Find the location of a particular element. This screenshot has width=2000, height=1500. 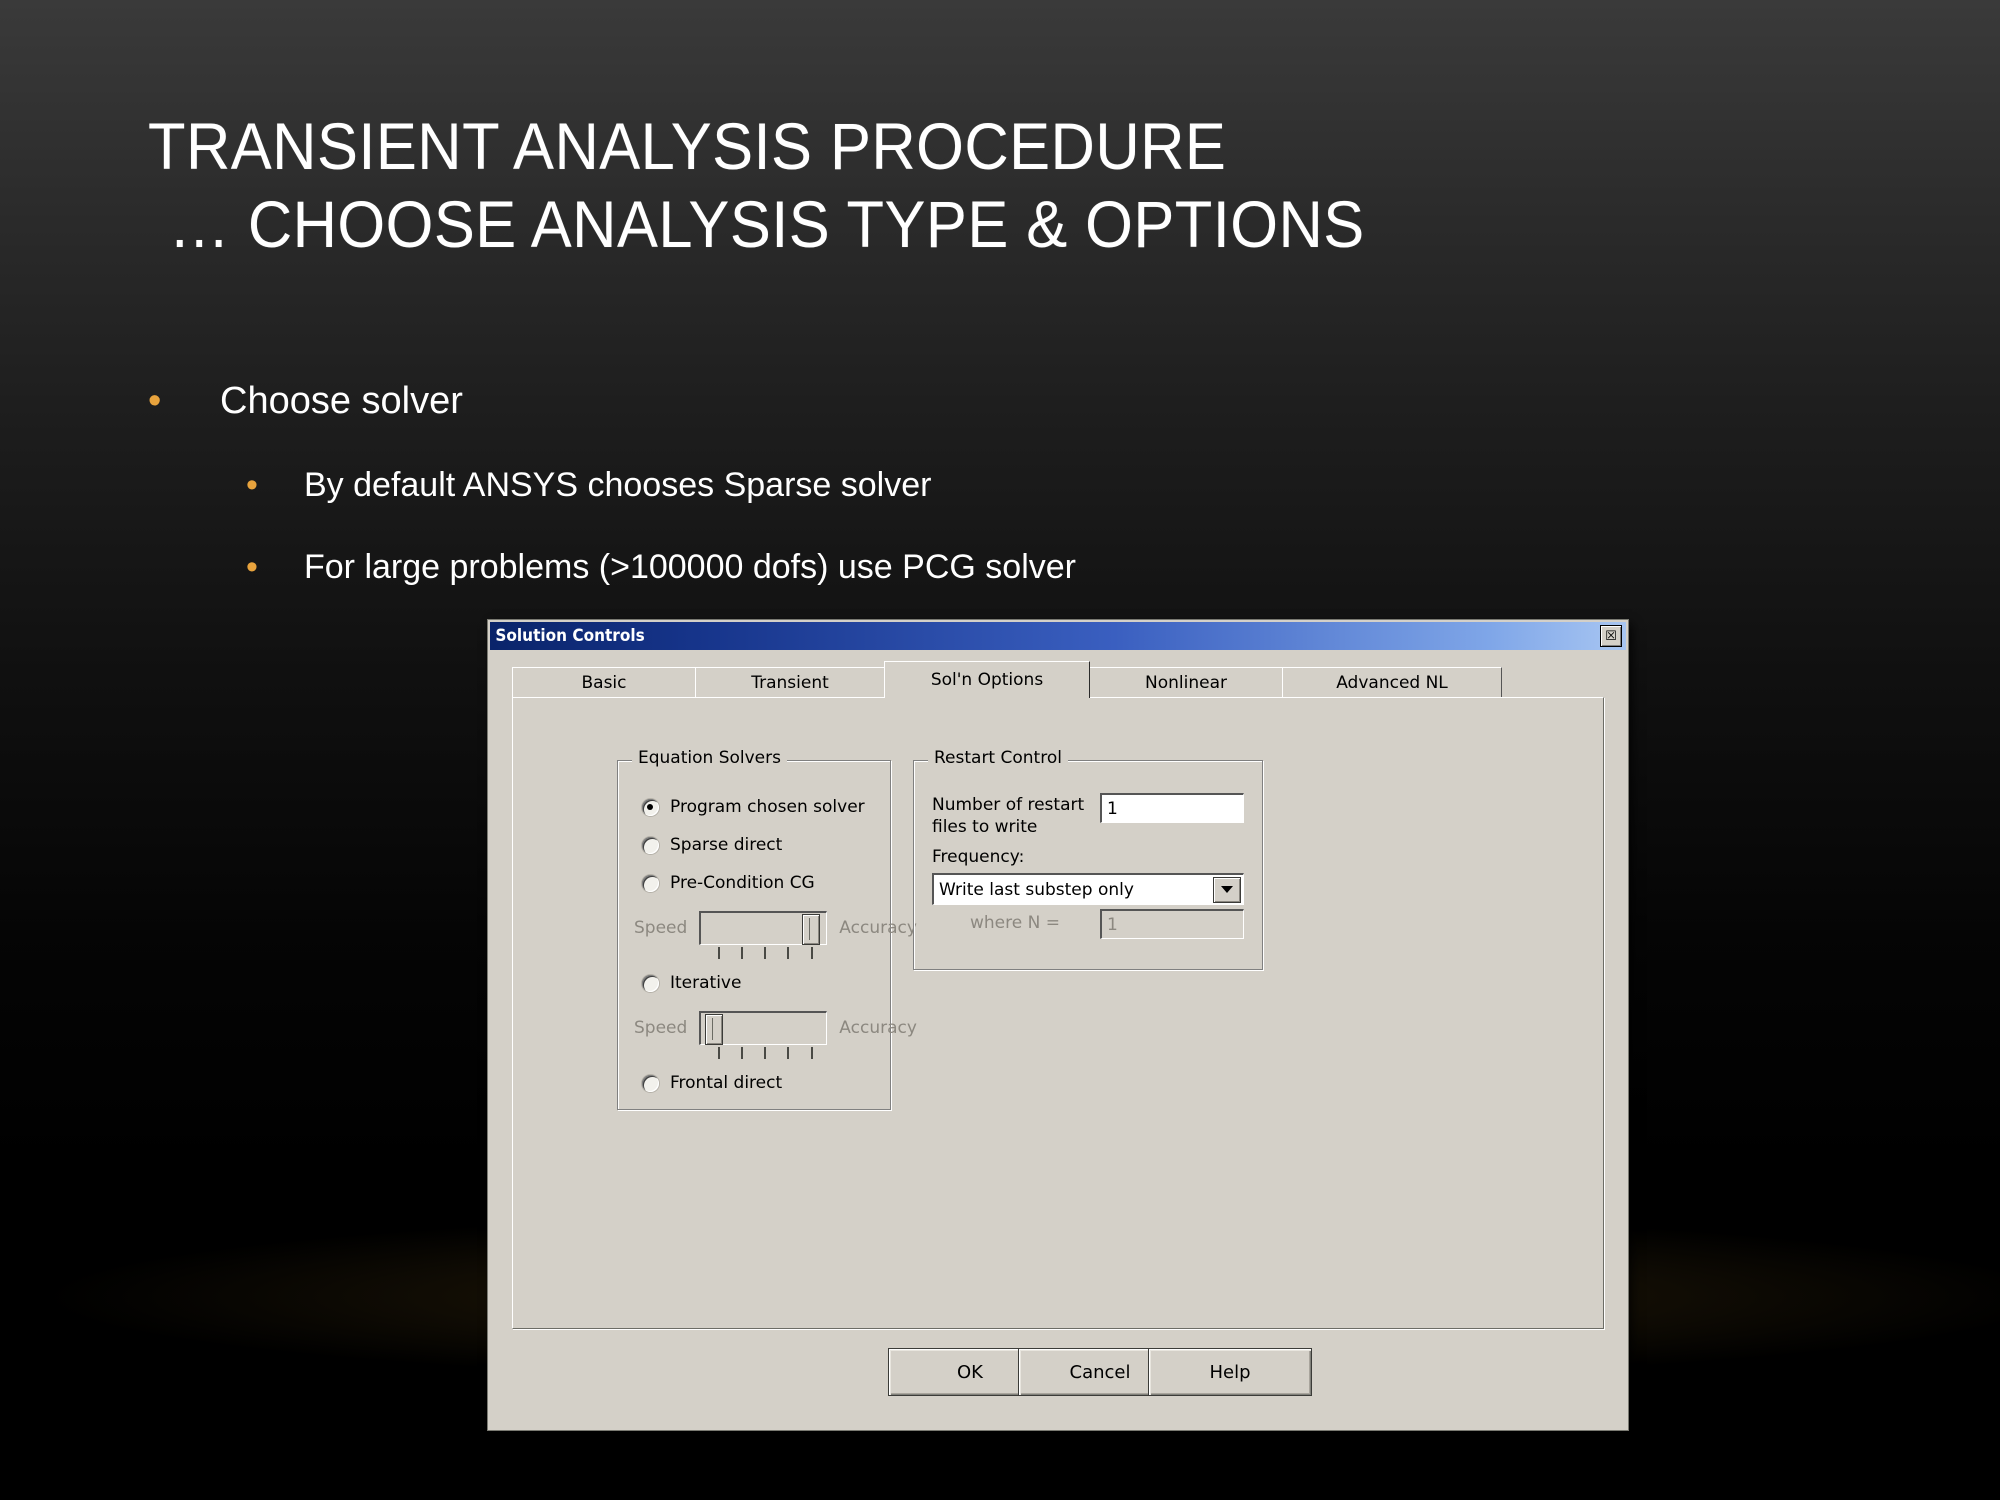

tab-advanced-nl: Advanced NL is located at coordinates (1392, 682).